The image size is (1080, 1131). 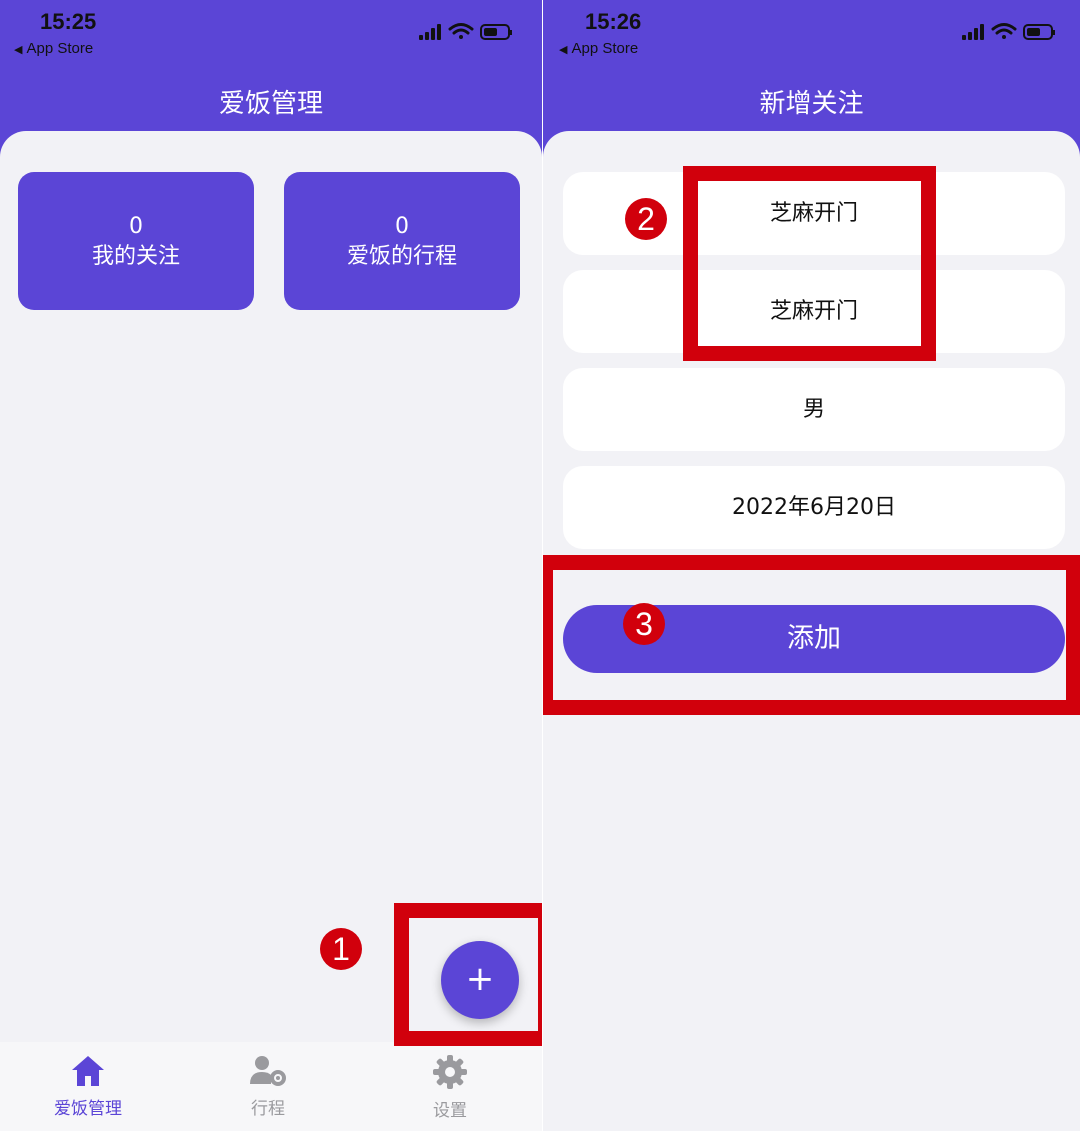 What do you see at coordinates (136, 226) in the screenshot?
I see `my-follows-count: 0` at bounding box center [136, 226].